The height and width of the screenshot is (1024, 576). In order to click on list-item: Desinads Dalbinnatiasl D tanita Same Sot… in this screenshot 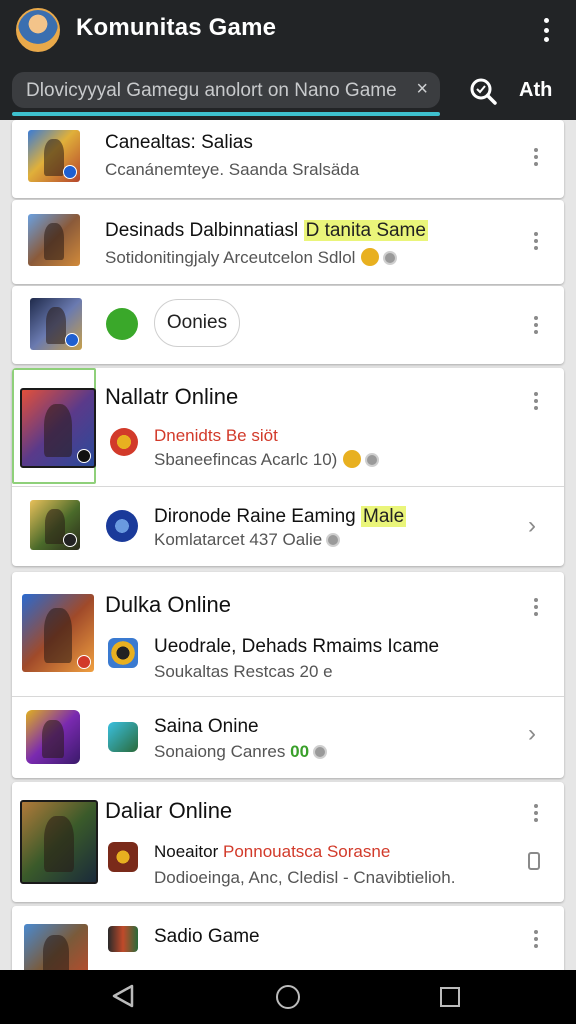, I will do `click(288, 242)`.